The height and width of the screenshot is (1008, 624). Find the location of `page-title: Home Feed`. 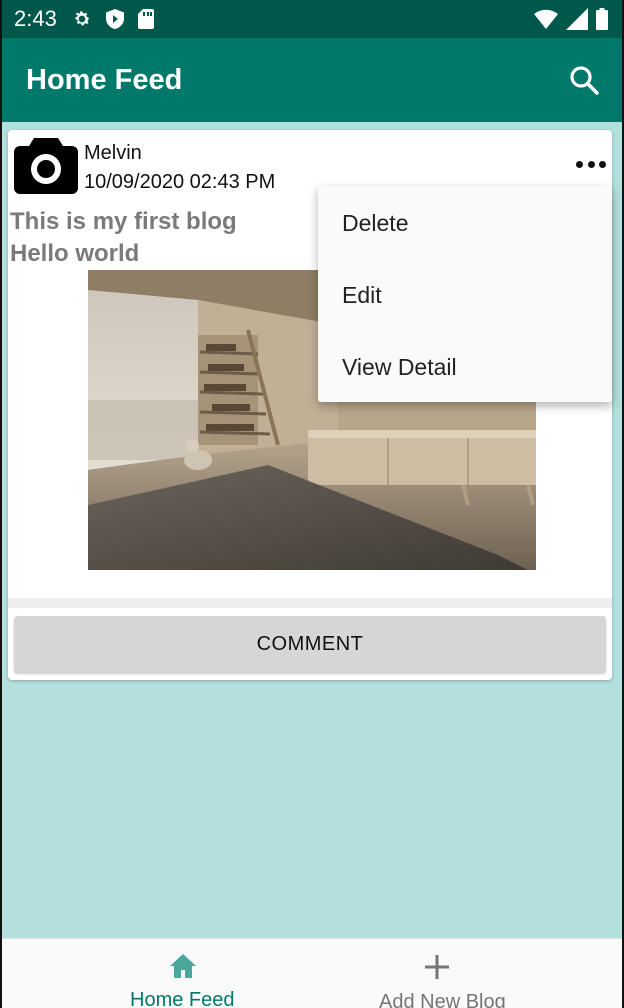

page-title: Home Feed is located at coordinates (104, 80).